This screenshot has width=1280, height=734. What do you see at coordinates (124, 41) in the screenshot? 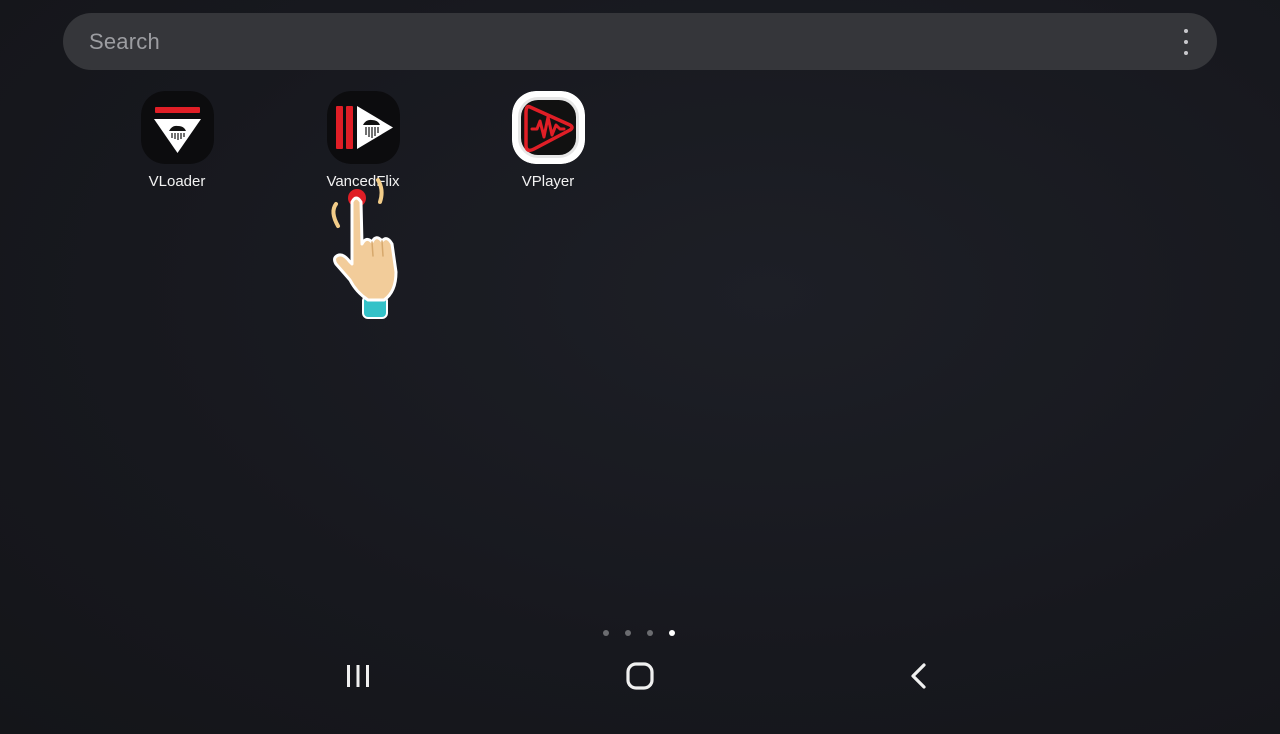
I see `search-placeholder: Search` at bounding box center [124, 41].